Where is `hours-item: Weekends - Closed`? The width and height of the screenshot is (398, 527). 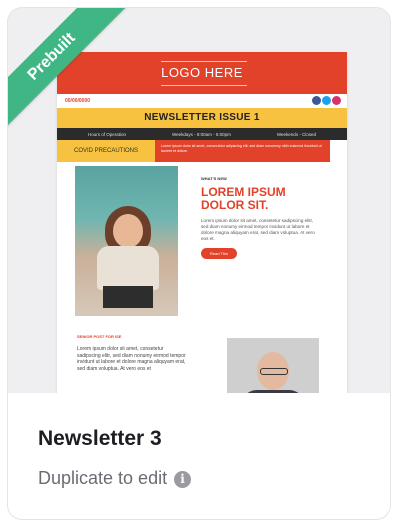 hours-item: Weekends - Closed is located at coordinates (296, 134).